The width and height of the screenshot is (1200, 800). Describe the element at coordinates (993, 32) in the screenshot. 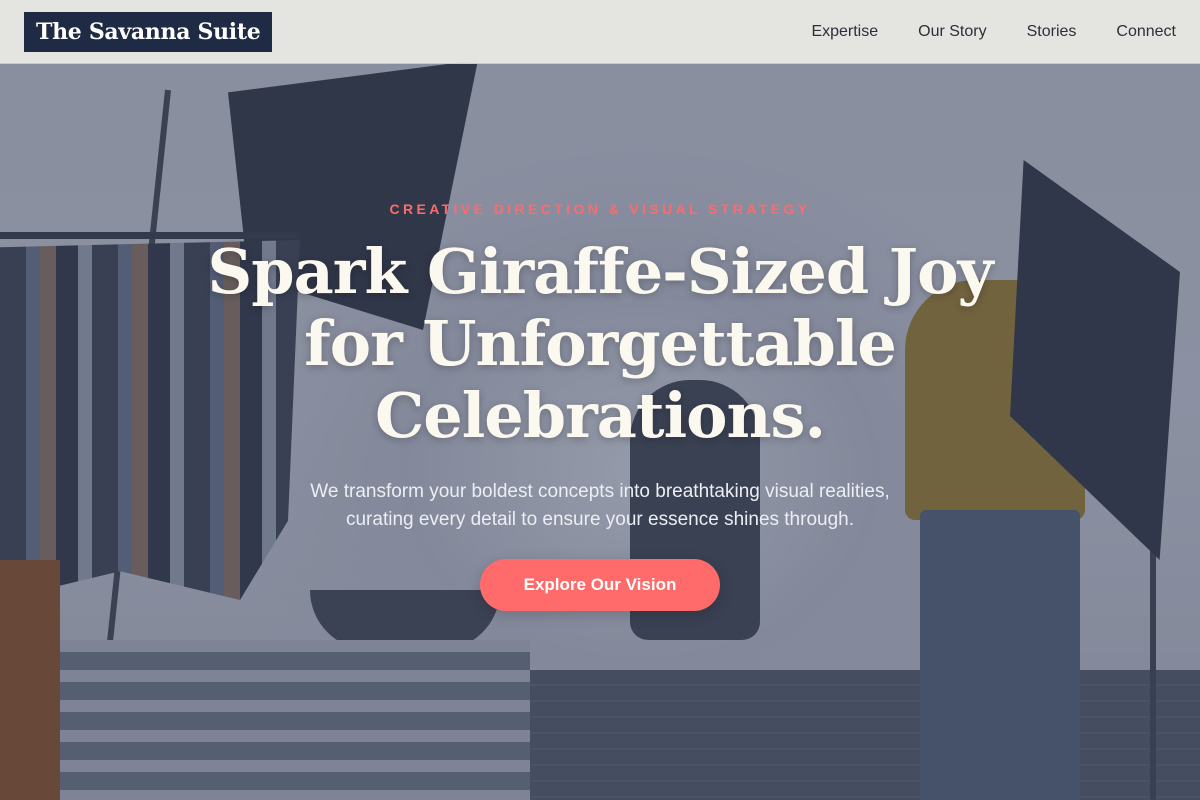

I see `nav-menu: Expertise Our Story Stories Connect` at that location.